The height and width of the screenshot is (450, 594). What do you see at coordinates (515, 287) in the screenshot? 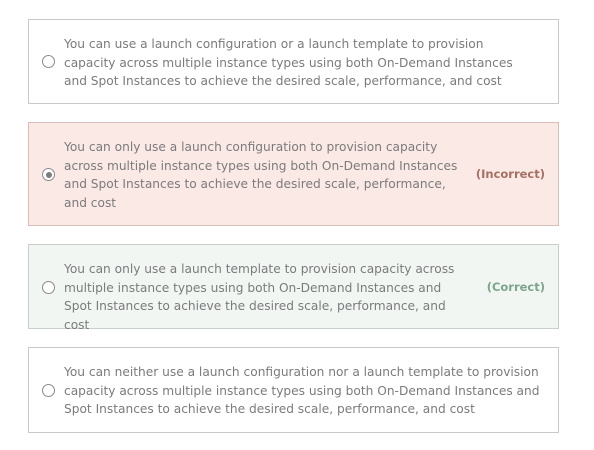
I see `correct-status-label: (Correct)` at bounding box center [515, 287].